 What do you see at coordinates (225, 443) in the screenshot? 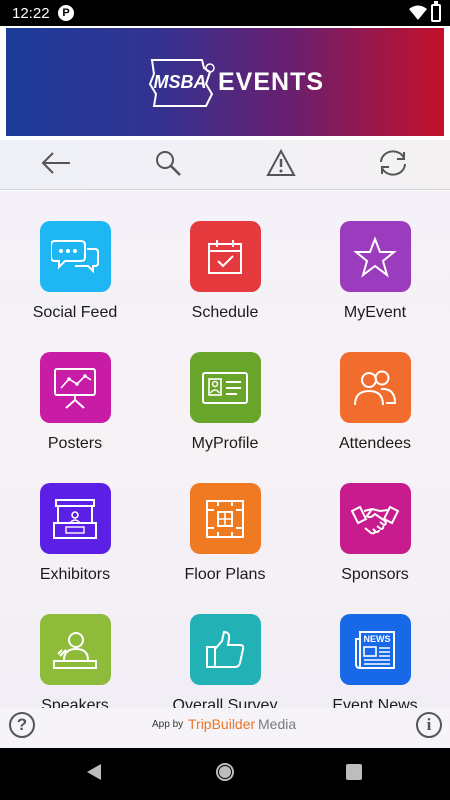
I see `tile-label: MyProfile` at bounding box center [225, 443].